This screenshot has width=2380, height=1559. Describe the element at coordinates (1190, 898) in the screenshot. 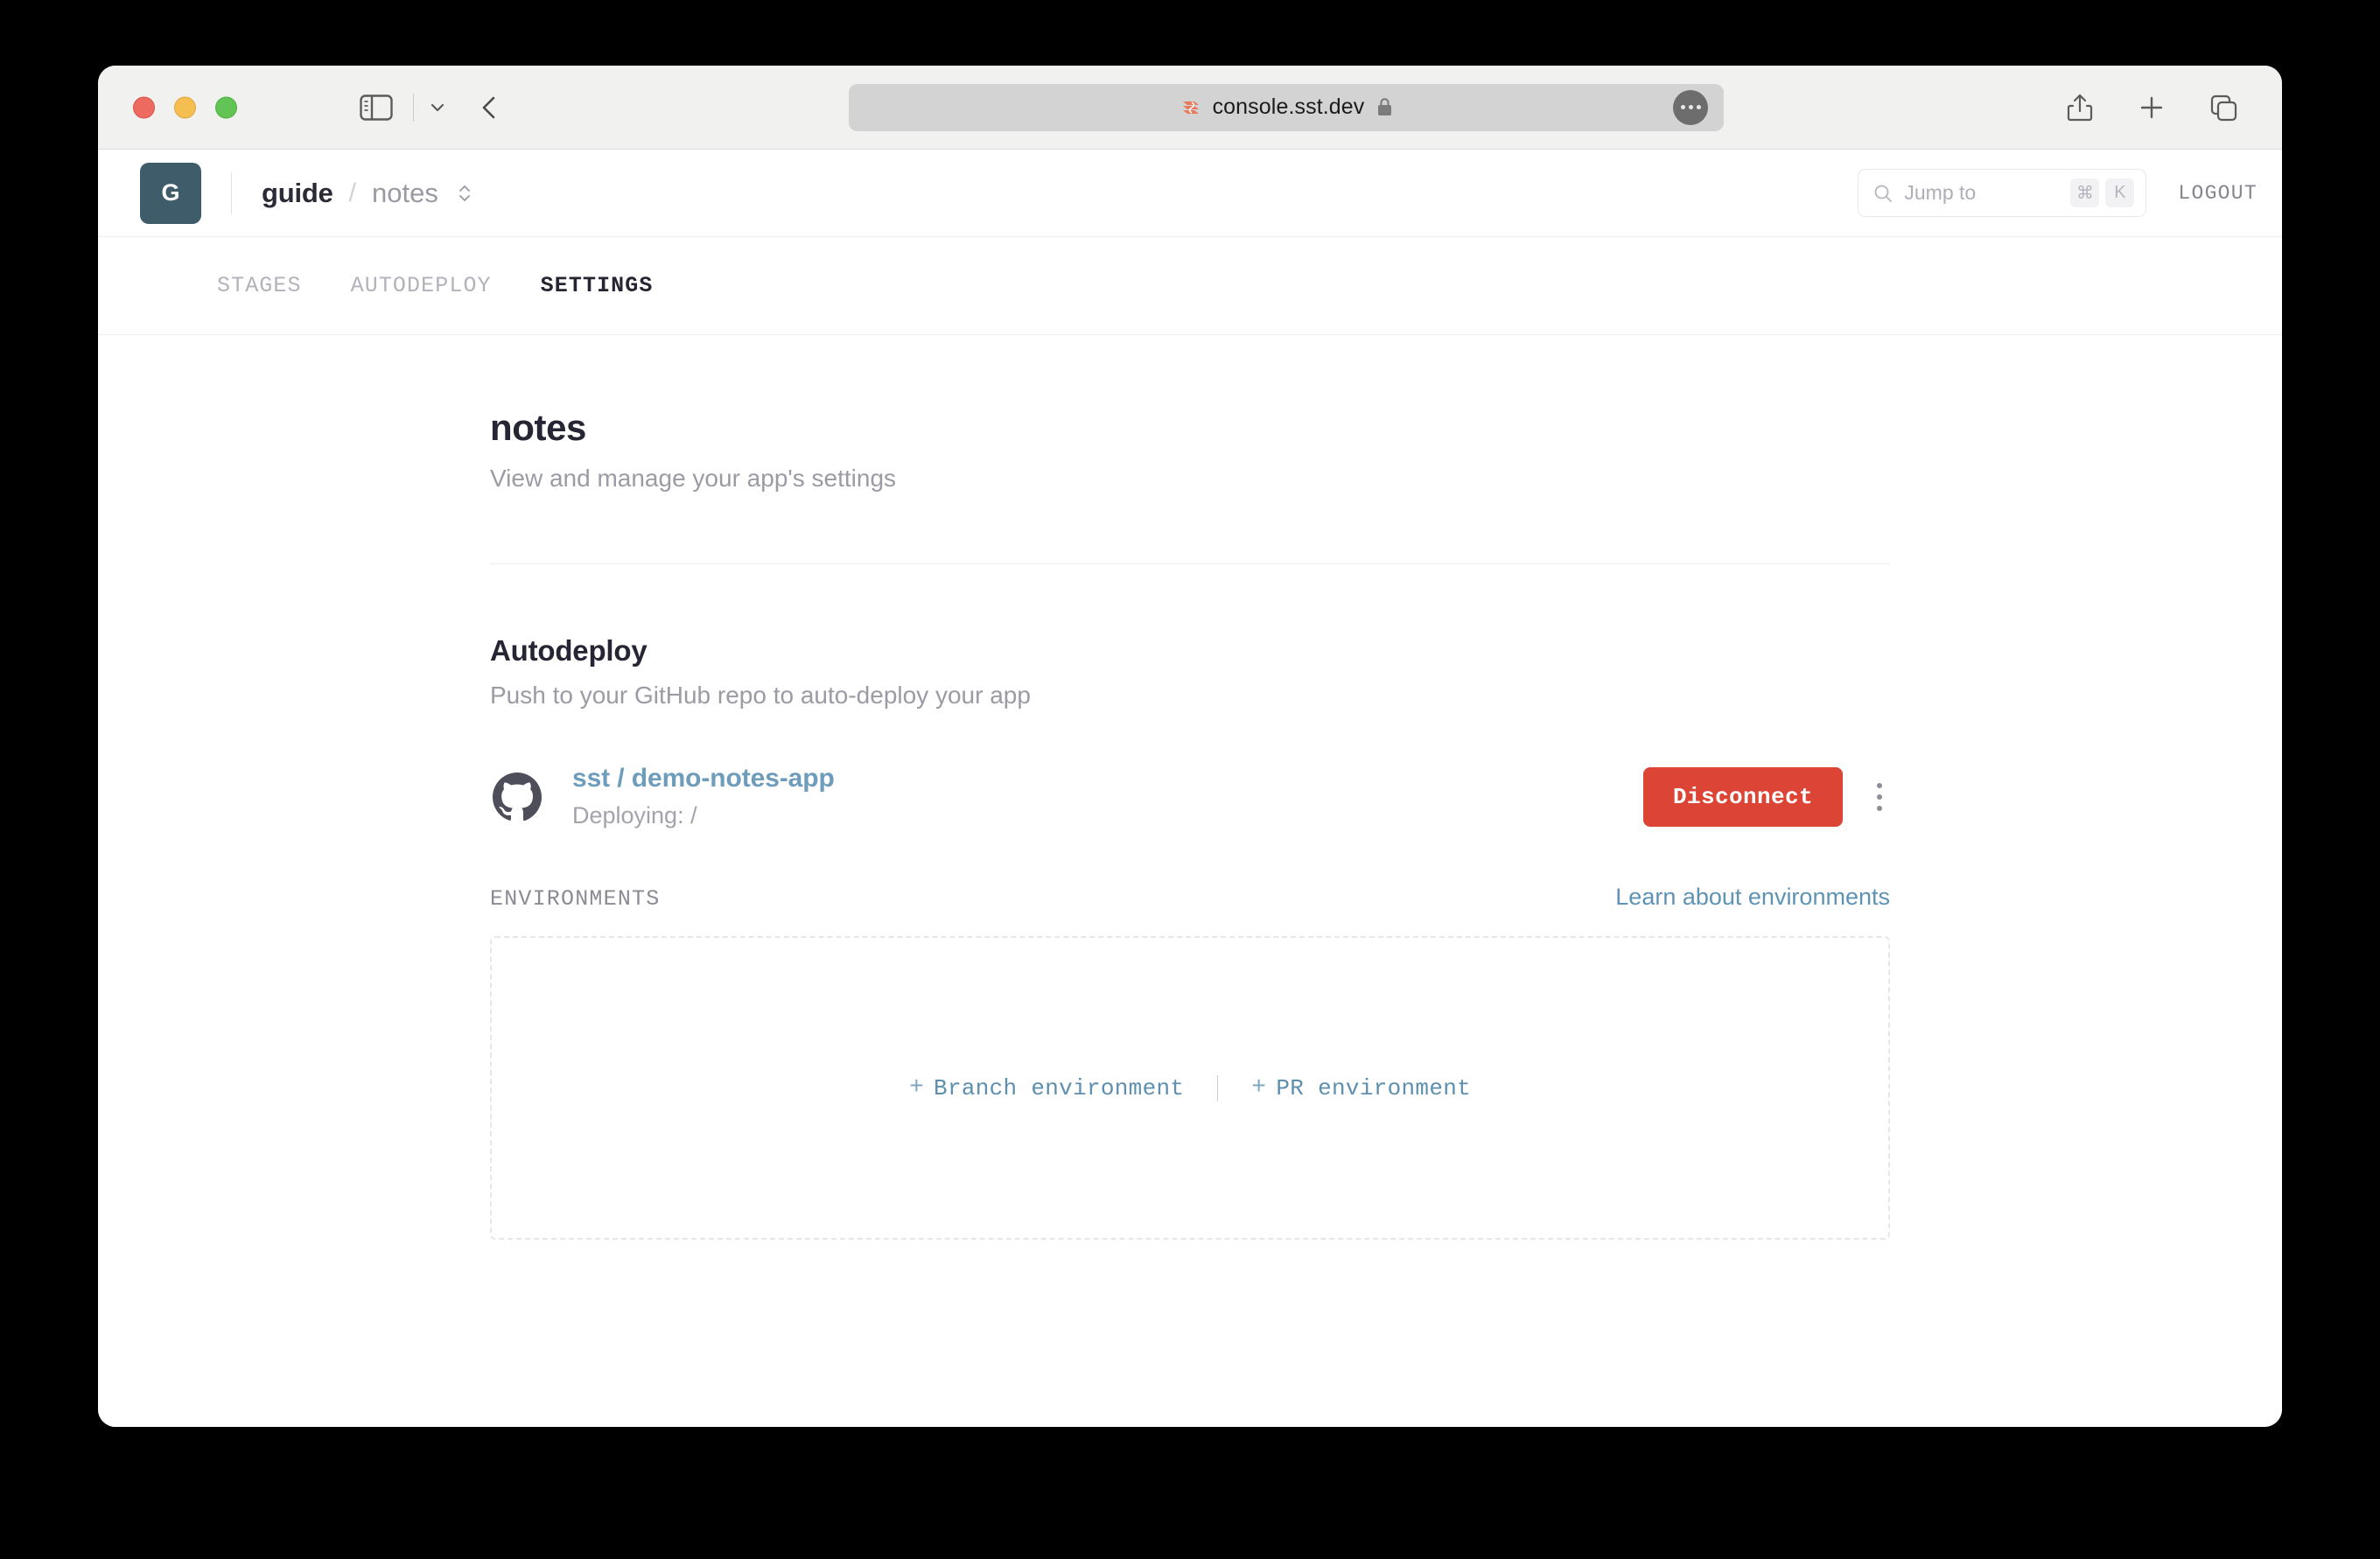

I see `environments-header: ENVIRONMENTS Learn about environments` at that location.